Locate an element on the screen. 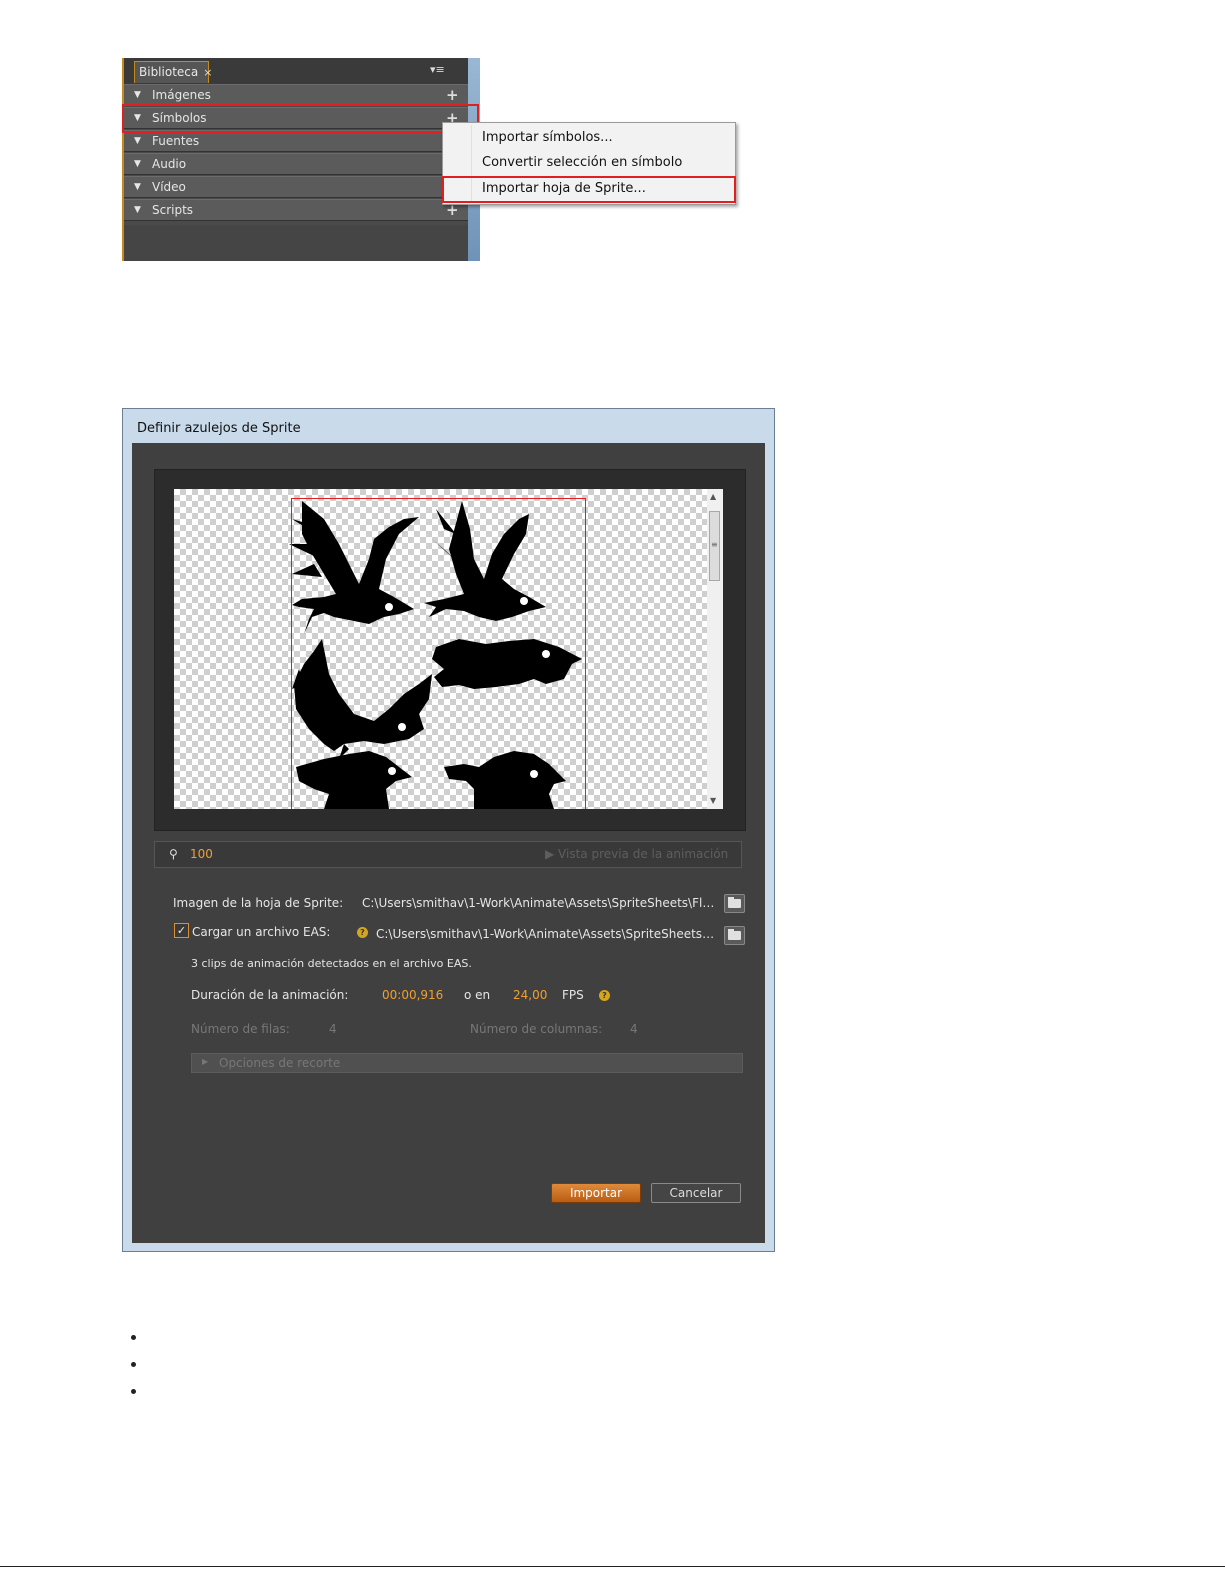  crop-options-section: ▶ Opciones de recorte is located at coordinates (467, 1063).